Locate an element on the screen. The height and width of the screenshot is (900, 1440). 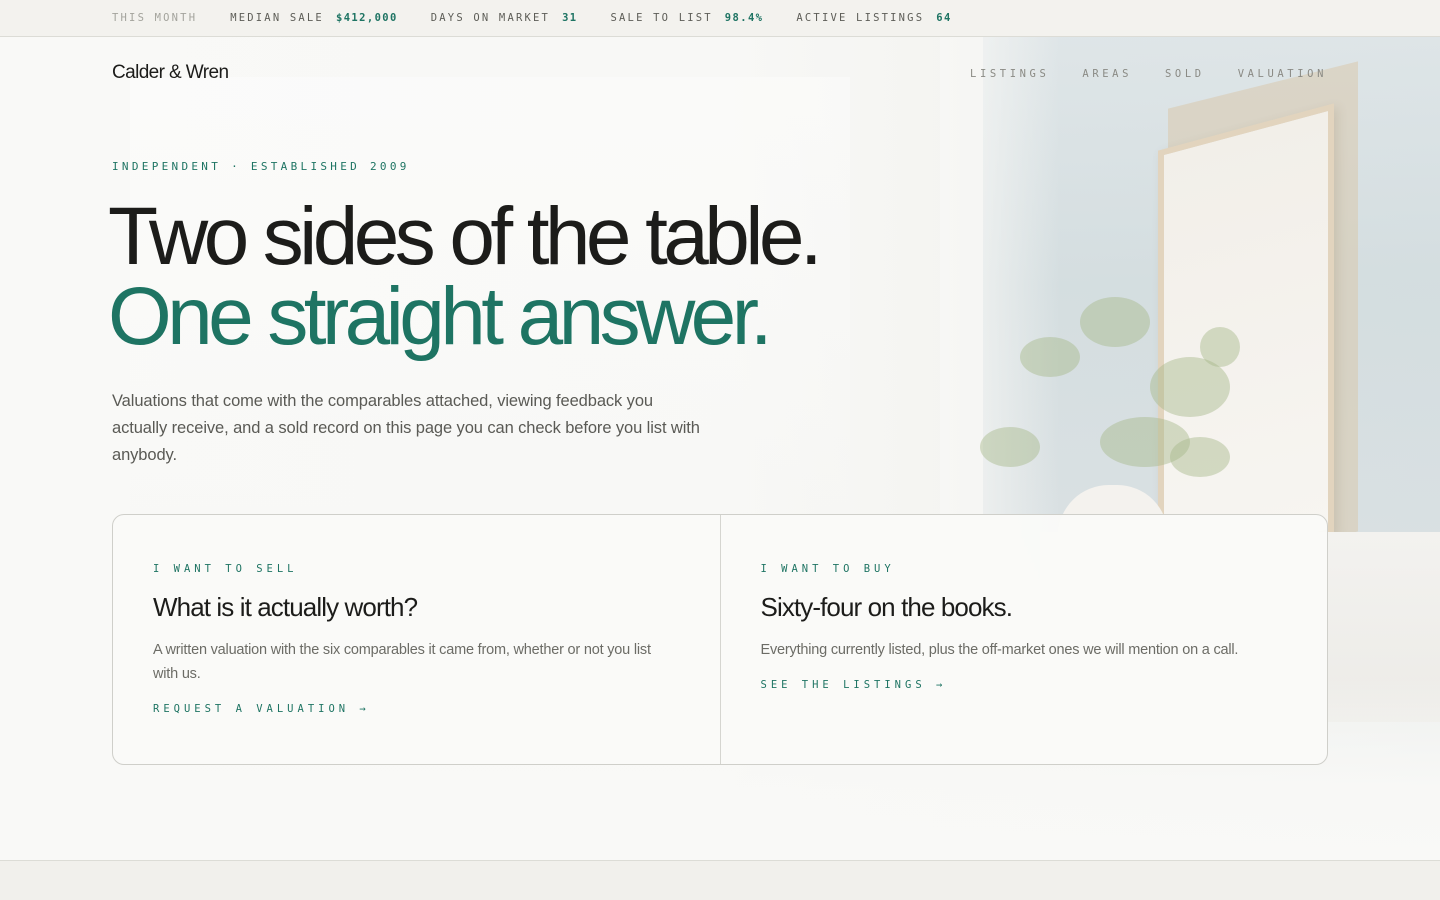
ticker-stat-key: Days on market is located at coordinates (490, 18).